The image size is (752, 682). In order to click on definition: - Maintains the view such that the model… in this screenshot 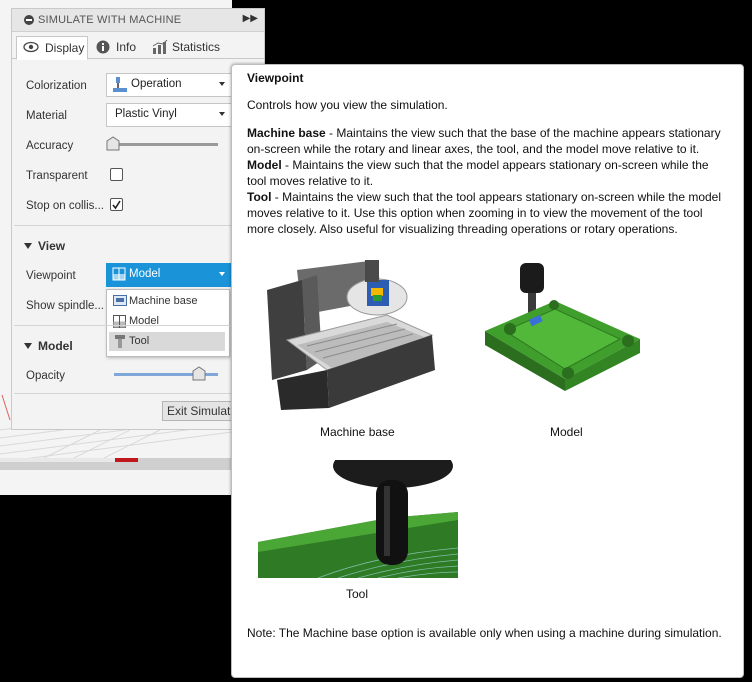, I will do `click(478, 173)`.